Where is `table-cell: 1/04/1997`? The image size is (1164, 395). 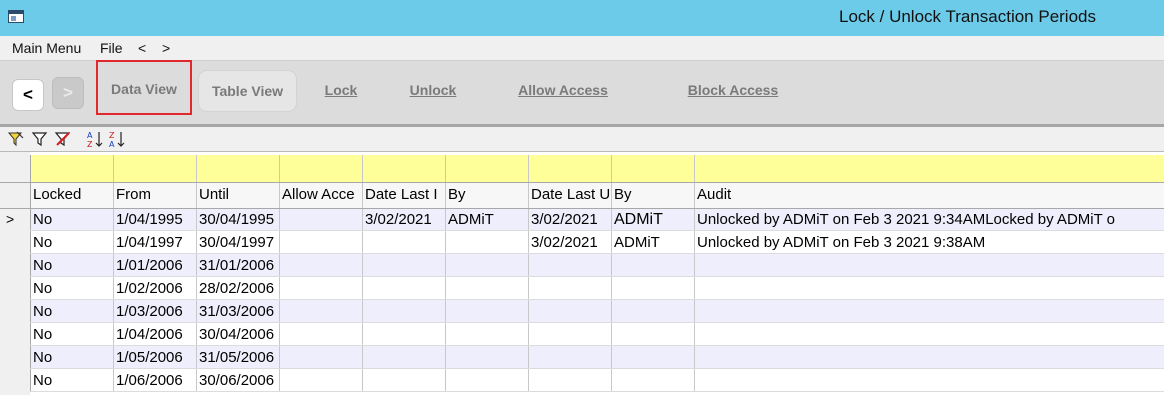
table-cell: 1/04/1997 is located at coordinates (154, 242).